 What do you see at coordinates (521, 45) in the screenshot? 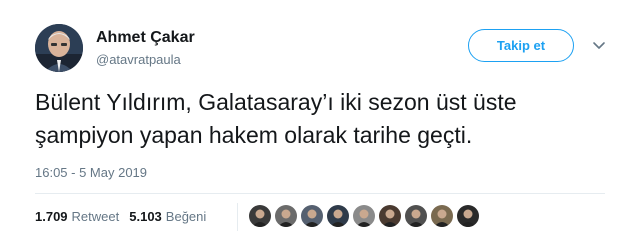
I see `follow-button: Takip et` at bounding box center [521, 45].